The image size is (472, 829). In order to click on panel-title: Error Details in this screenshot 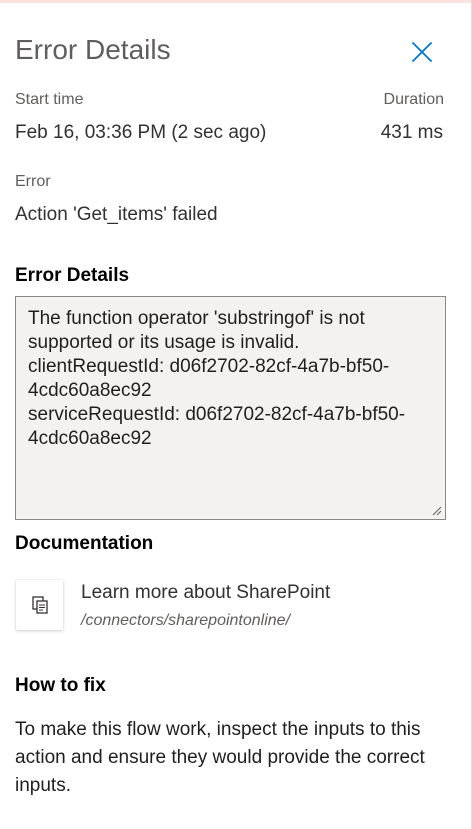, I will do `click(93, 49)`.